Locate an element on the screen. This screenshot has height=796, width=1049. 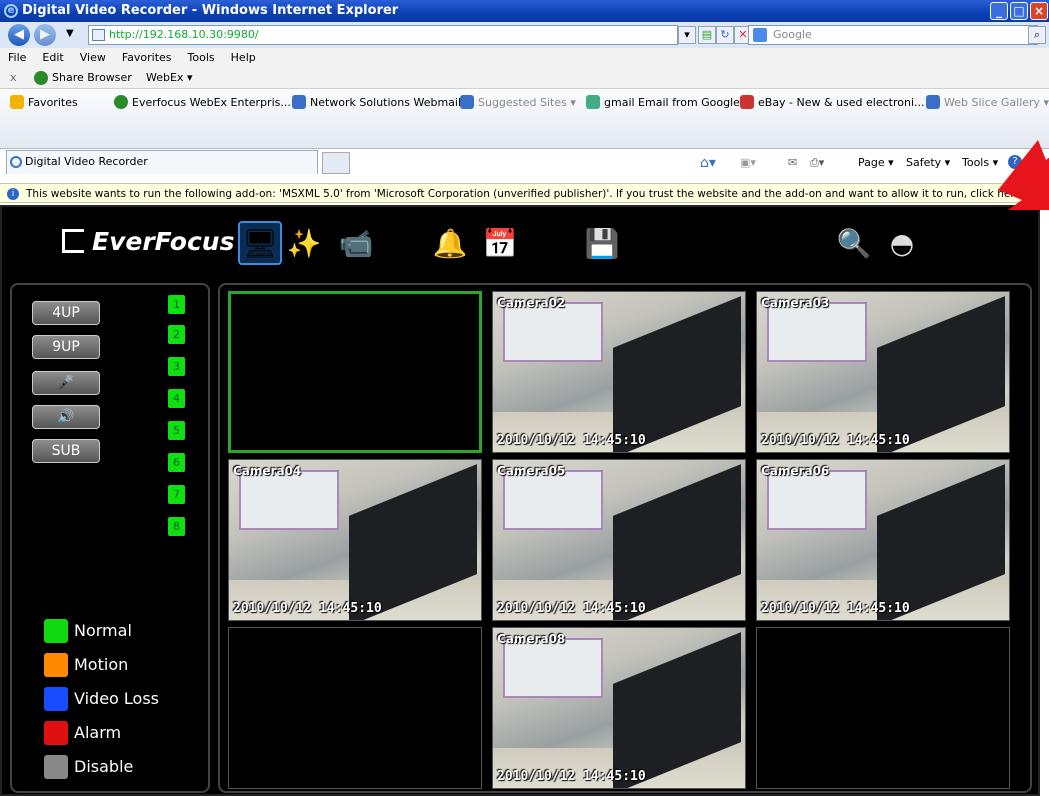
compatibility-icon: ▤ is located at coordinates (707, 35).